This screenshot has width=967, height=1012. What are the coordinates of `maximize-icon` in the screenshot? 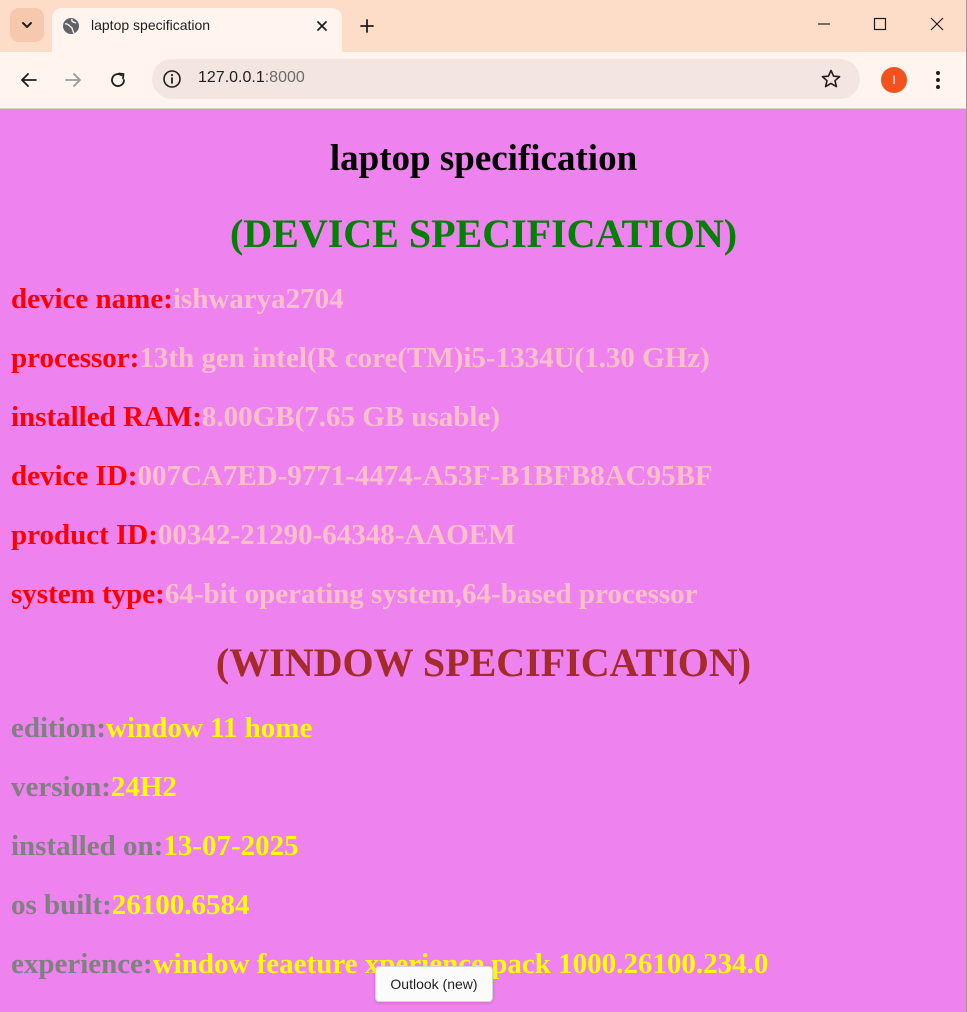 It's located at (880, 24).